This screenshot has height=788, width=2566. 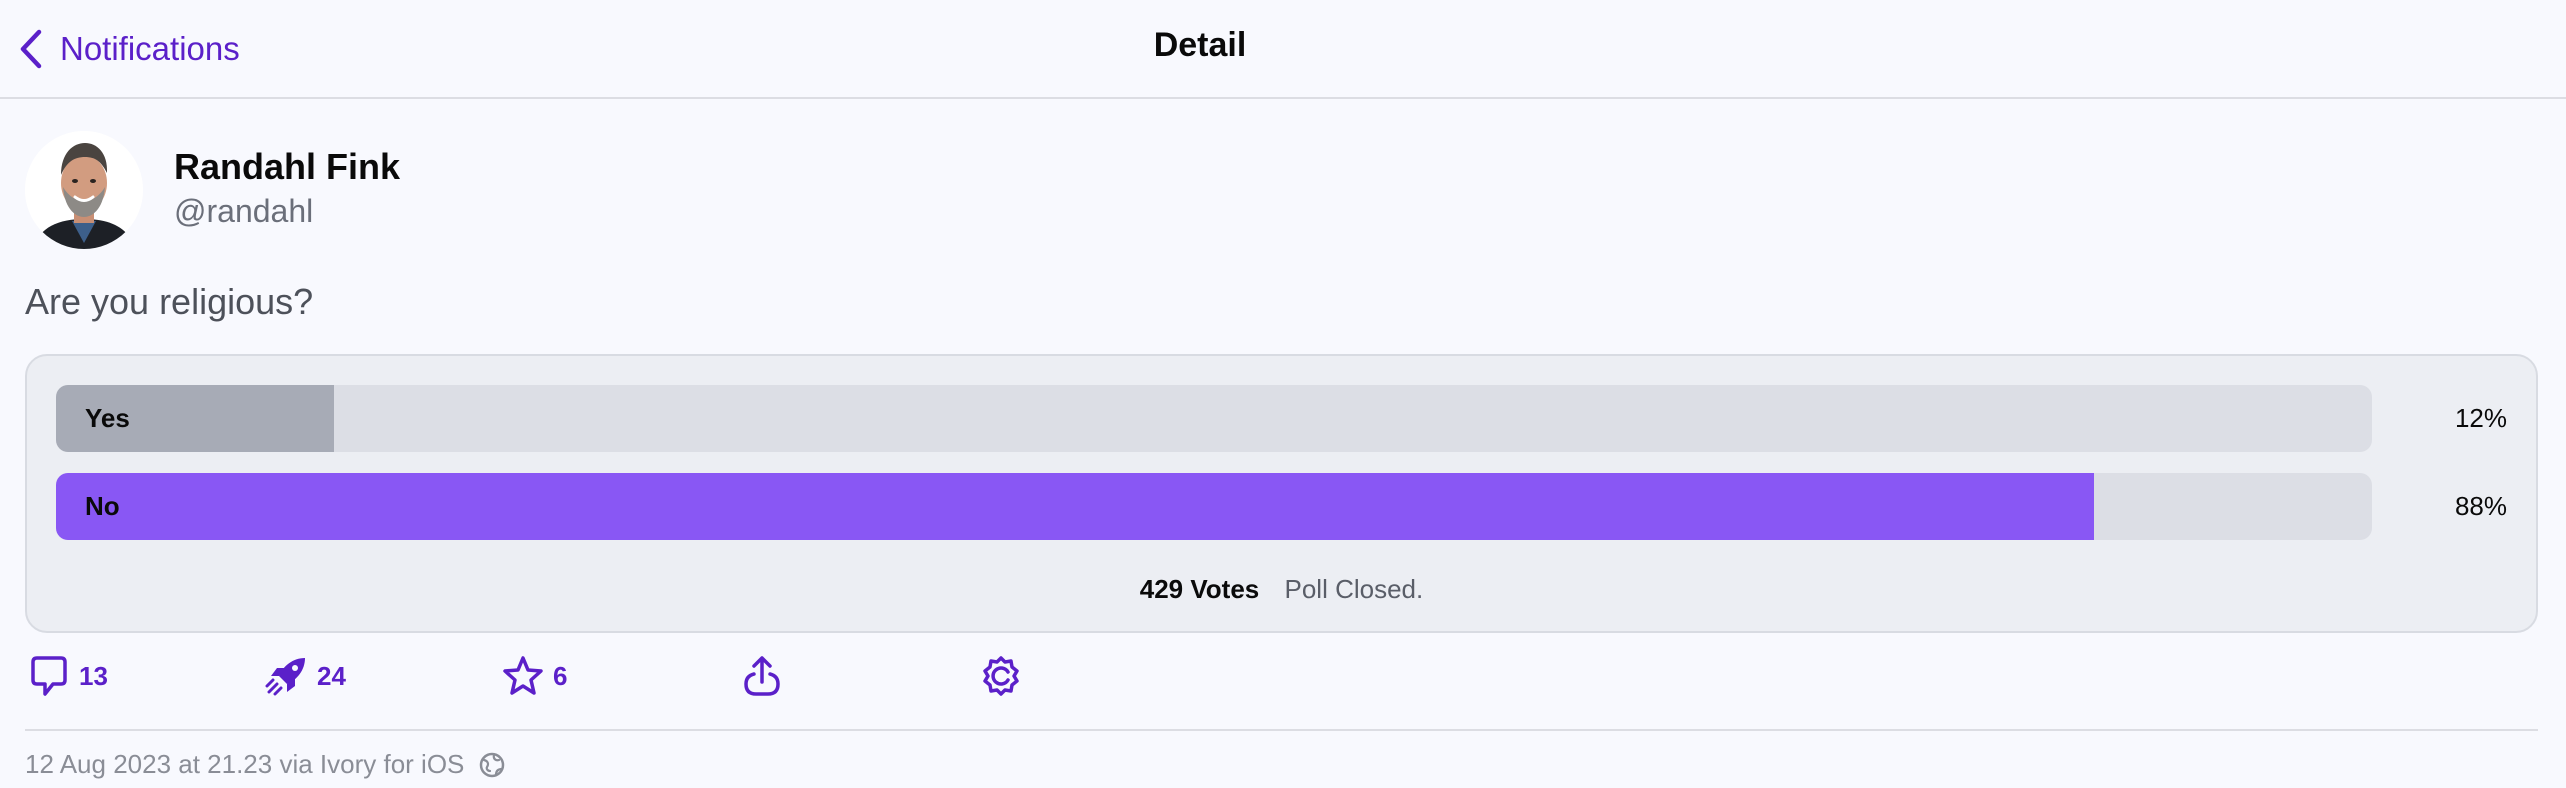 I want to click on avatar, so click(x=84, y=190).